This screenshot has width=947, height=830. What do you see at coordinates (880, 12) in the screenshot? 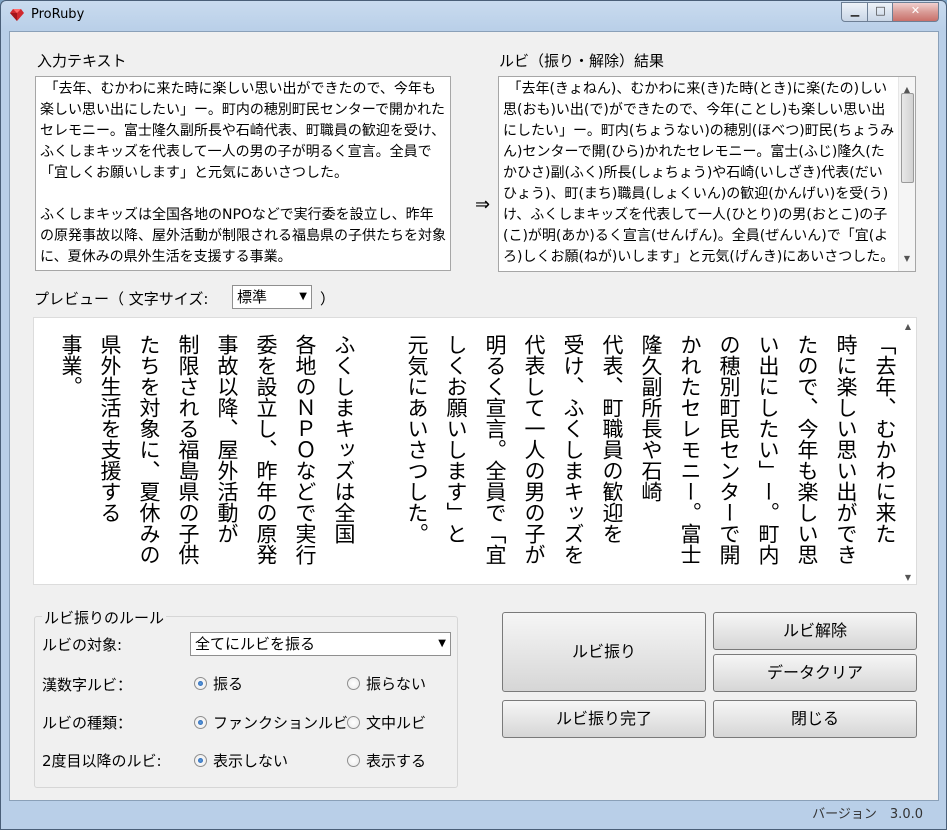
I see `maximize-button: □` at bounding box center [880, 12].